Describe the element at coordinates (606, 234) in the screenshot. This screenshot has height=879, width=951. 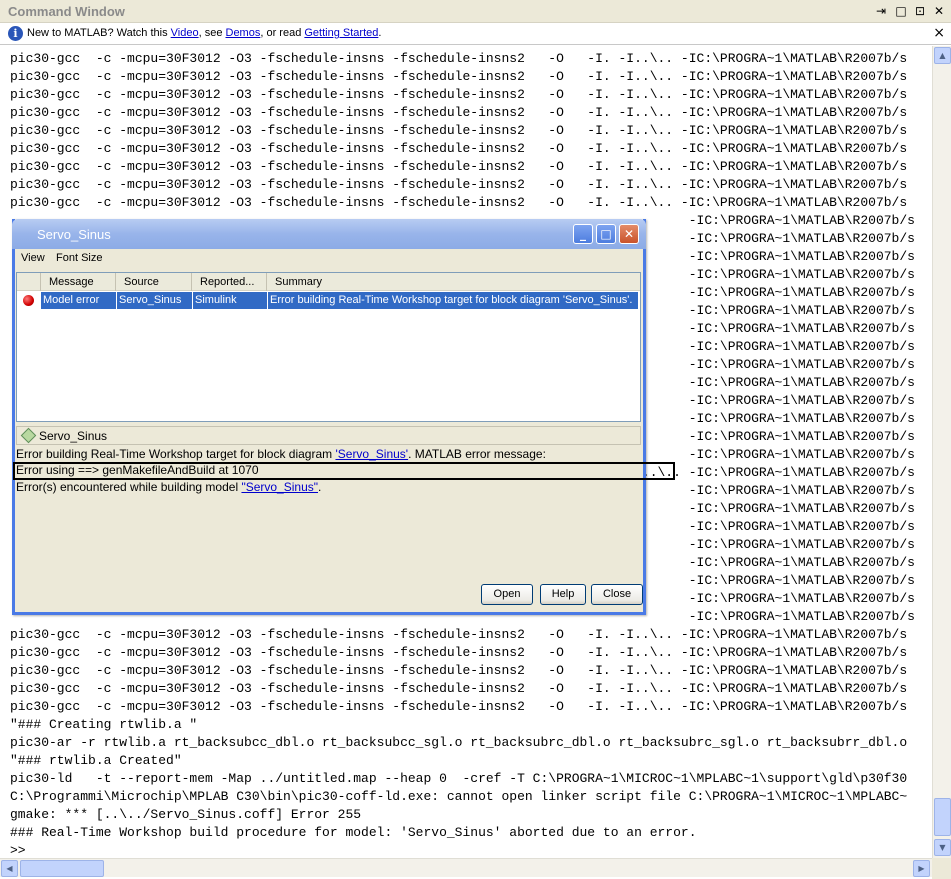
I see `maximize-icon: □` at that location.